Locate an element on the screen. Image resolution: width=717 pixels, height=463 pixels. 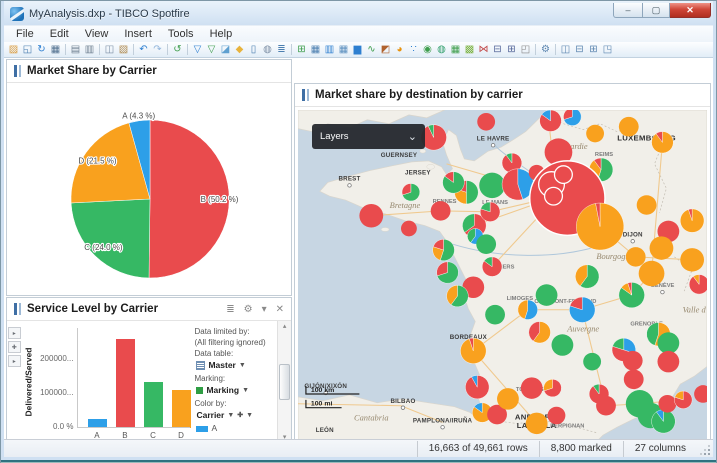
scrollbar-thumb is located at coordinates (285, 381).